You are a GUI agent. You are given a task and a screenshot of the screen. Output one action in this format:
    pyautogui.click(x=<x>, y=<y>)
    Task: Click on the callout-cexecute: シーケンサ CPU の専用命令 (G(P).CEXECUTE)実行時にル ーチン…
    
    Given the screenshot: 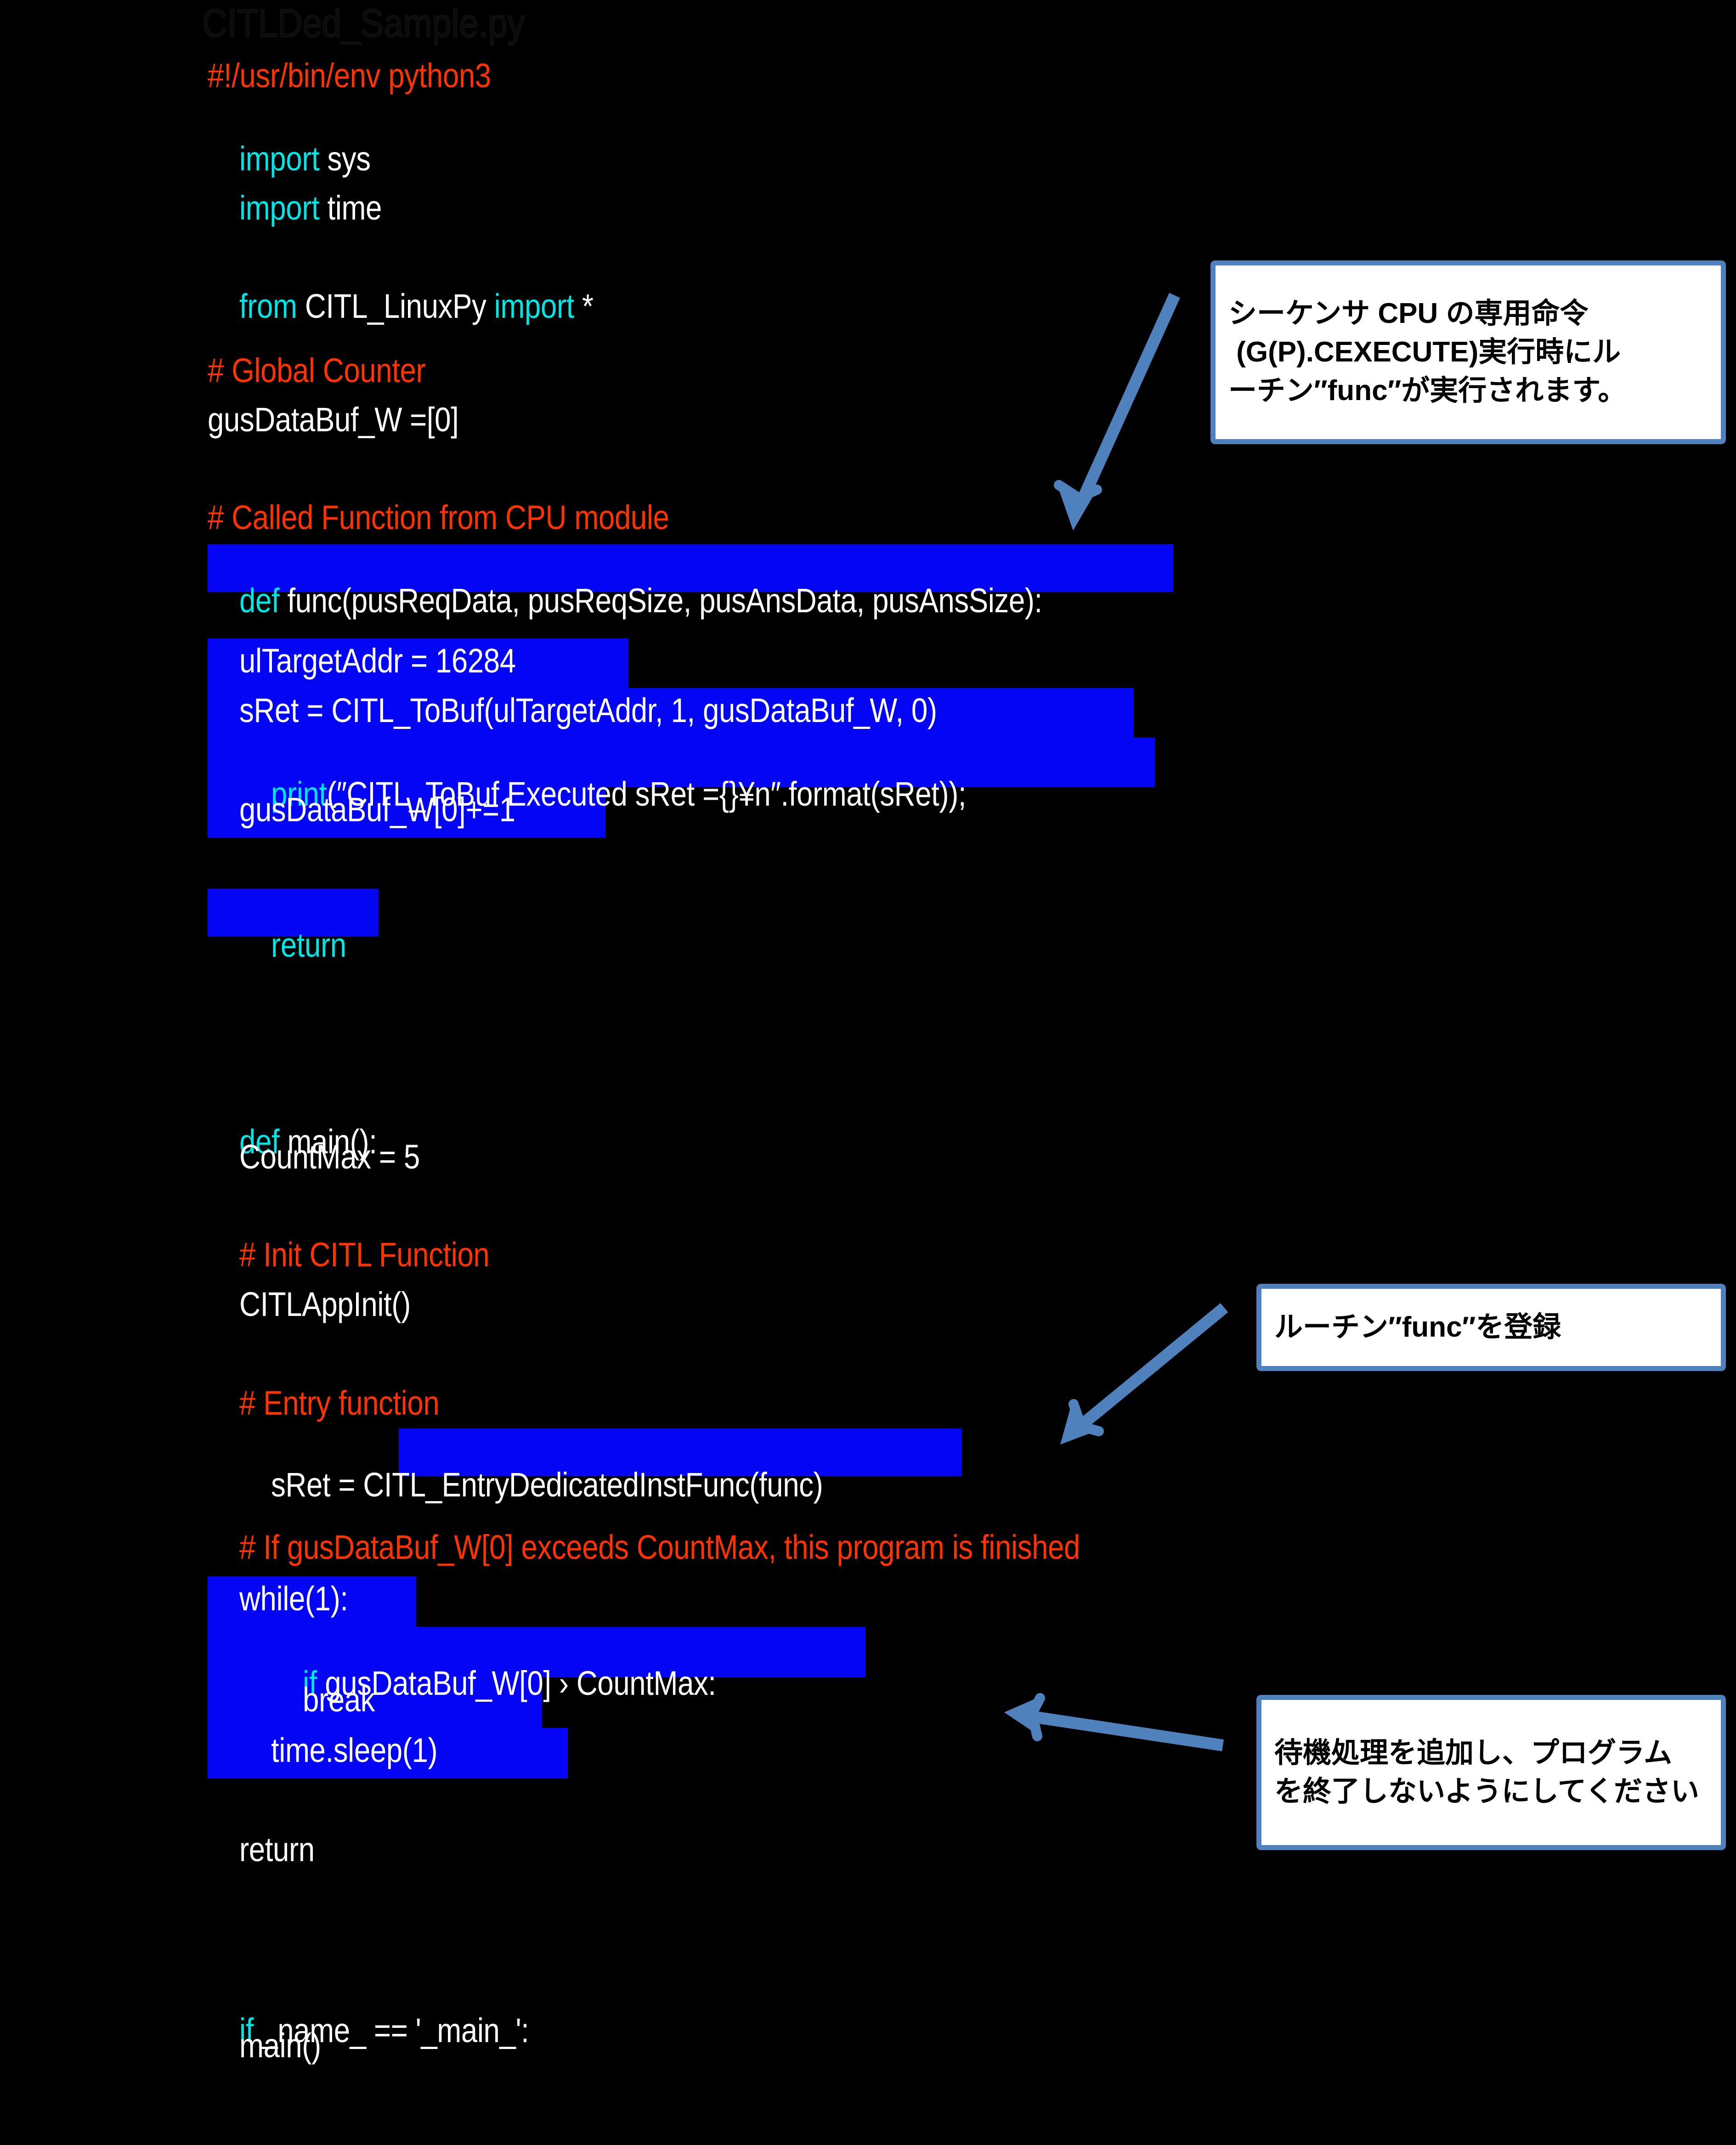 What is the action you would take?
    pyautogui.click(x=1468, y=352)
    